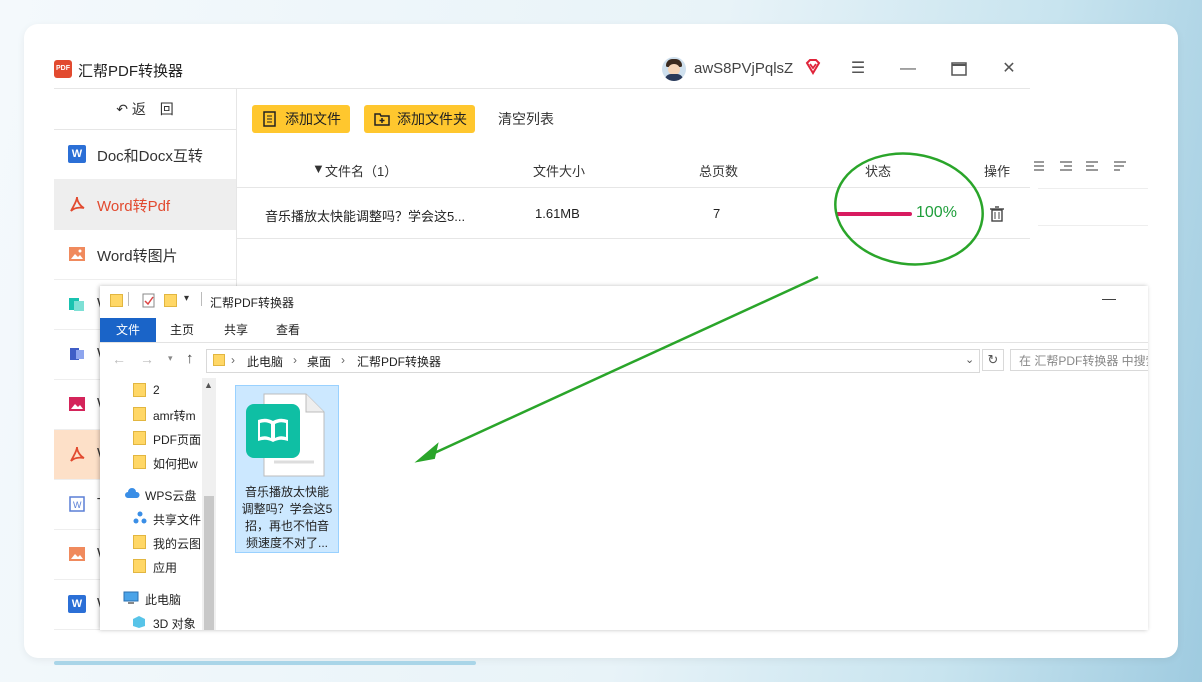 The height and width of the screenshot is (682, 1202). What do you see at coordinates (878, 171) in the screenshot?
I see `column-header-status: 状态` at bounding box center [878, 171].